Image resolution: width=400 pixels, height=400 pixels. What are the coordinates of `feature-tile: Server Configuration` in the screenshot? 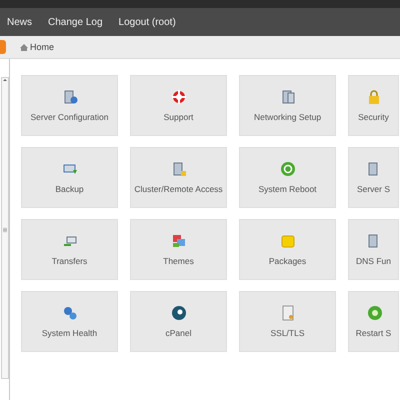 It's located at (69, 105).